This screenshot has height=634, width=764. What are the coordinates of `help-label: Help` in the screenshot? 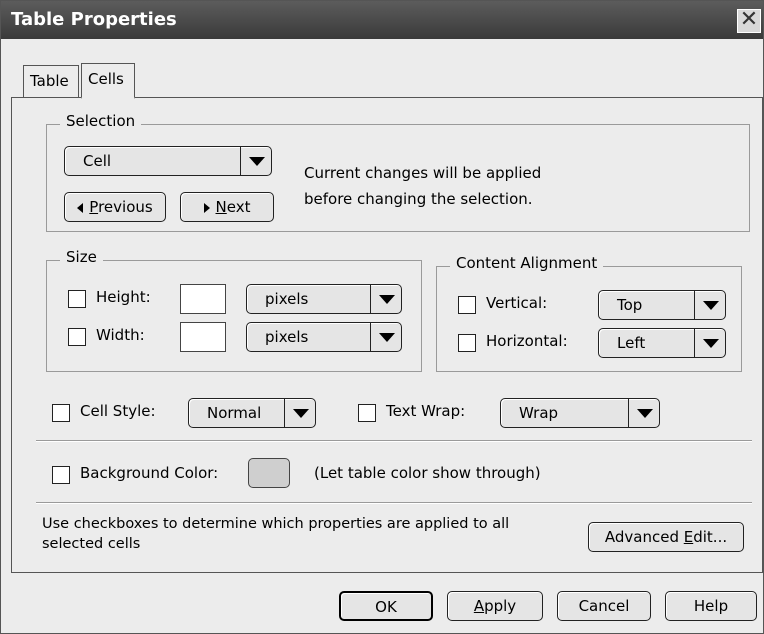 It's located at (711, 606).